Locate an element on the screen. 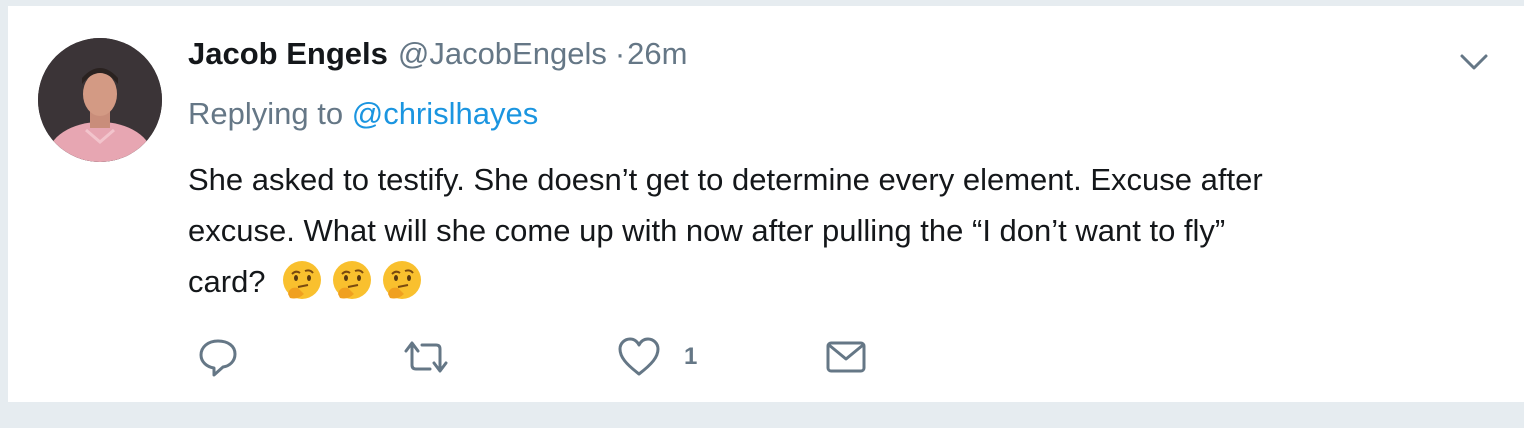  direct-message-button is located at coordinates (846, 357).